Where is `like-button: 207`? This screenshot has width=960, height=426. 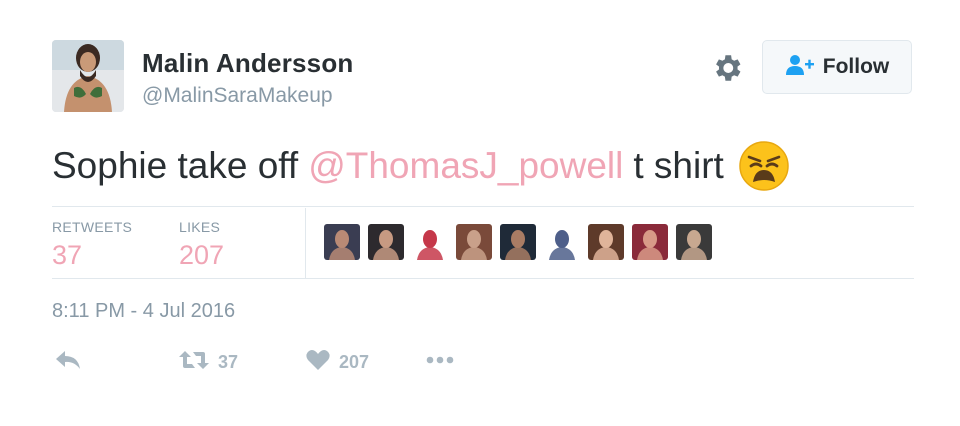
like-button: 207 is located at coordinates (337, 362).